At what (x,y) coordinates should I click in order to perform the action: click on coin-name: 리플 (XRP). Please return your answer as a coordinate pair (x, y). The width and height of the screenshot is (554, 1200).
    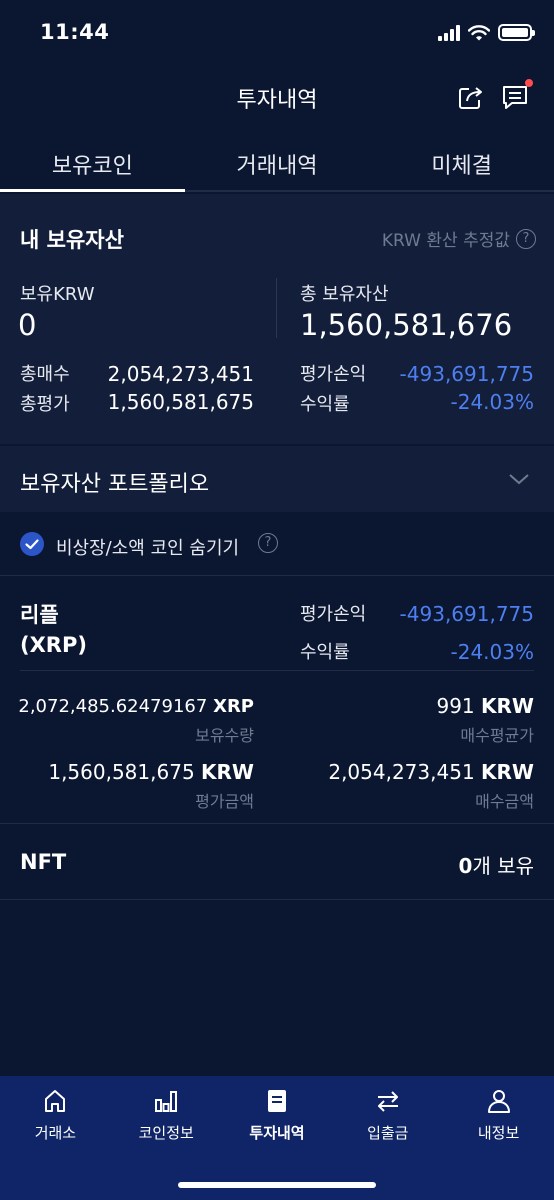
    Looking at the image, I should click on (53, 630).